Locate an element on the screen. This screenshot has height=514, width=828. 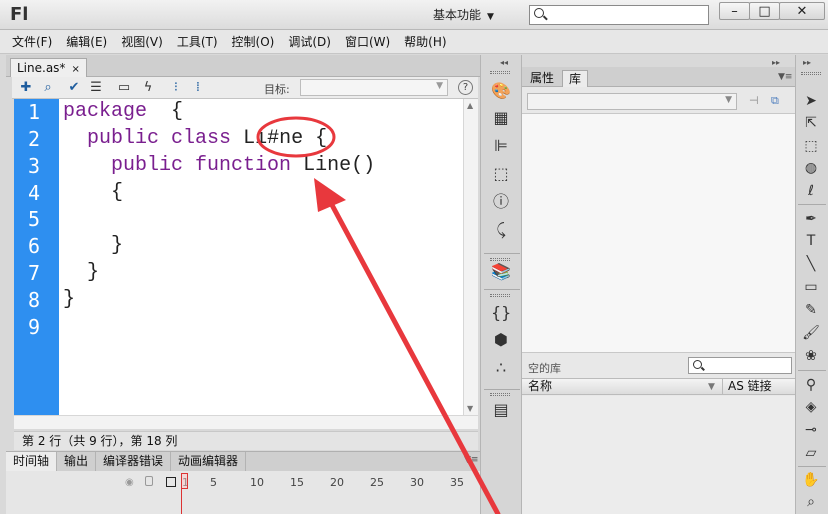
maximize-button: □ is located at coordinates (764, 11).